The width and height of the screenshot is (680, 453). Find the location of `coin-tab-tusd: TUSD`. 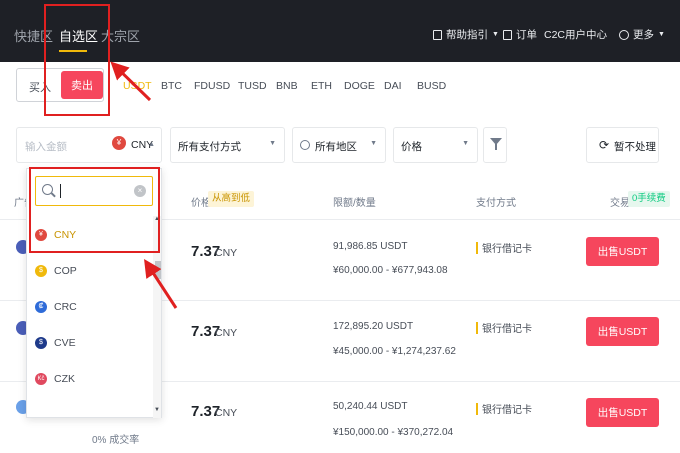

coin-tab-tusd: TUSD is located at coordinates (252, 86).